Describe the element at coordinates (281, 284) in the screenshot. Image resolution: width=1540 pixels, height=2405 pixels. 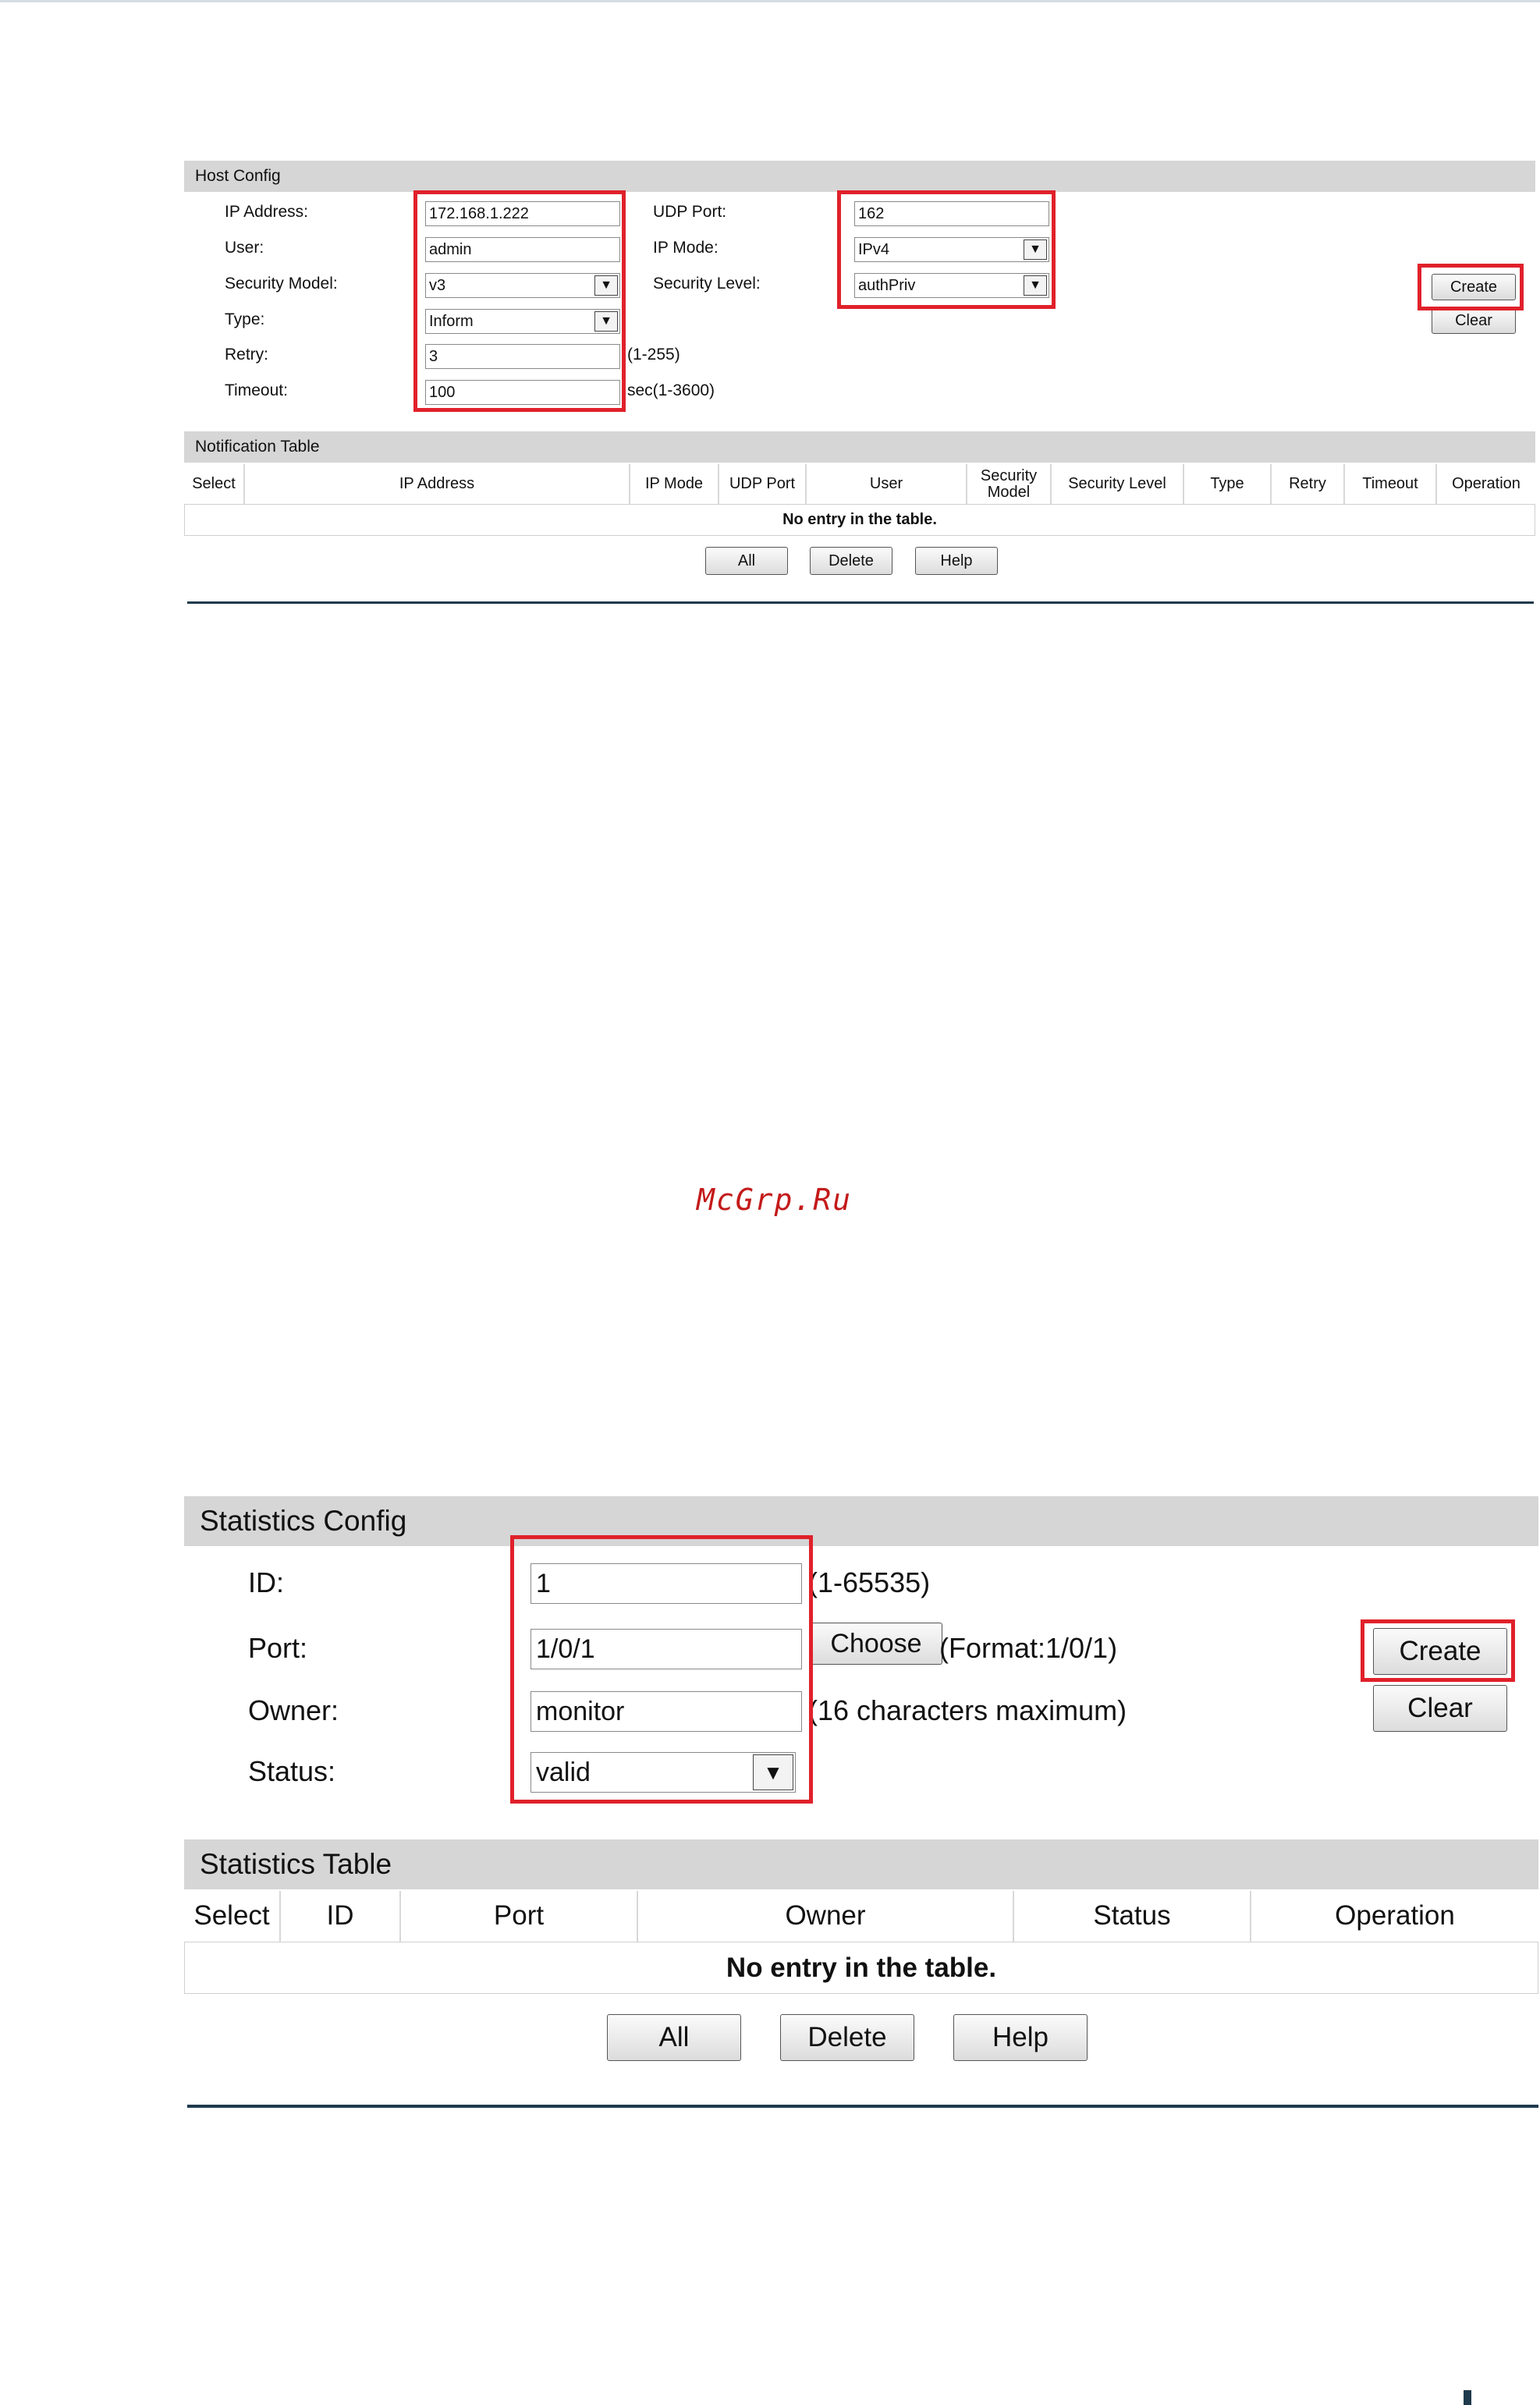
I see `security-model-label: Security Model:` at that location.